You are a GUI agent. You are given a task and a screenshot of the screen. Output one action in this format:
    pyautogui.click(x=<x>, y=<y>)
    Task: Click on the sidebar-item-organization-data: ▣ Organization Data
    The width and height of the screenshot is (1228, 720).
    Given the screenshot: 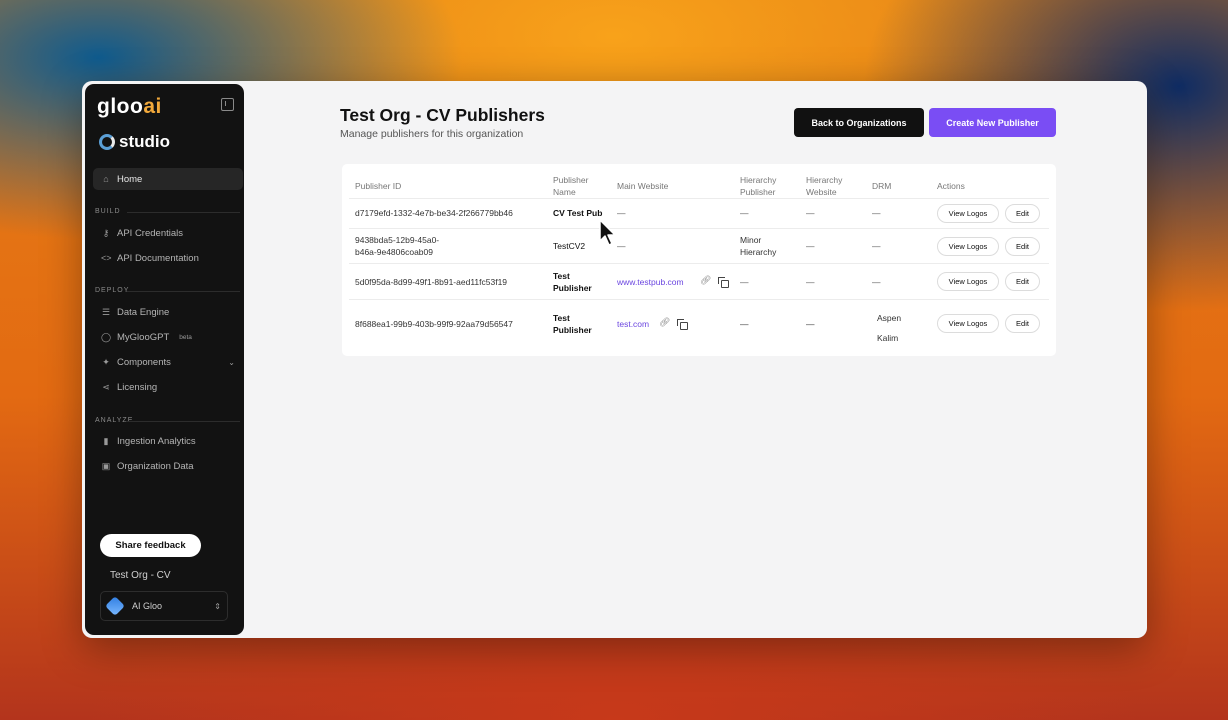 What is the action you would take?
    pyautogui.click(x=167, y=466)
    